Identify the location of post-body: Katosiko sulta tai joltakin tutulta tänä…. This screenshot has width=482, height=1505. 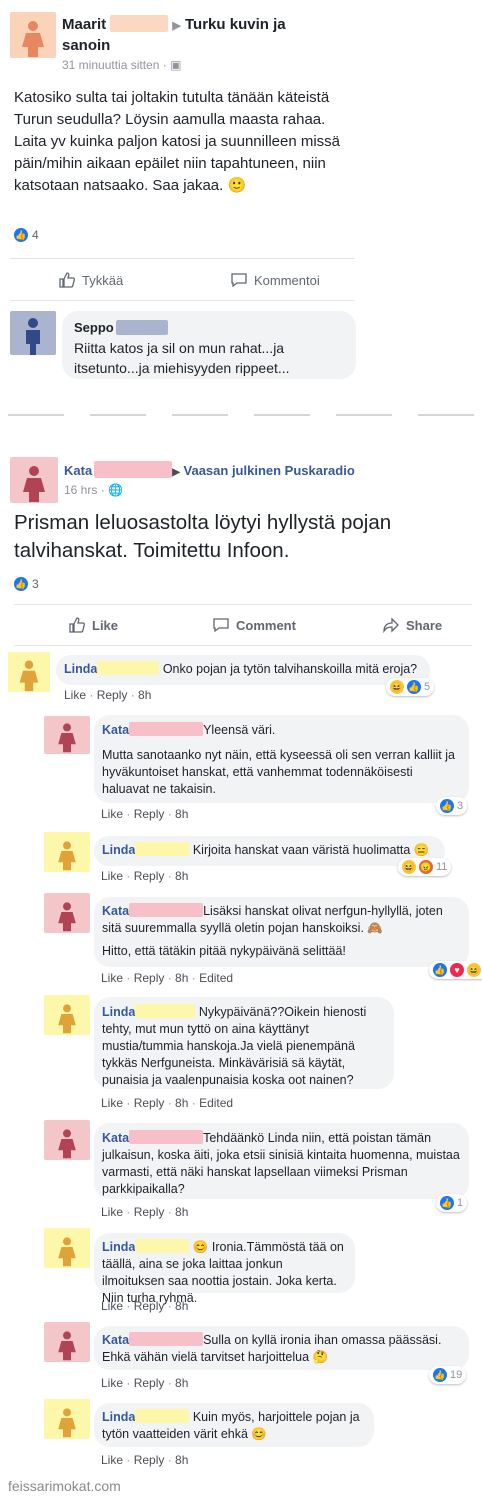
(177, 141).